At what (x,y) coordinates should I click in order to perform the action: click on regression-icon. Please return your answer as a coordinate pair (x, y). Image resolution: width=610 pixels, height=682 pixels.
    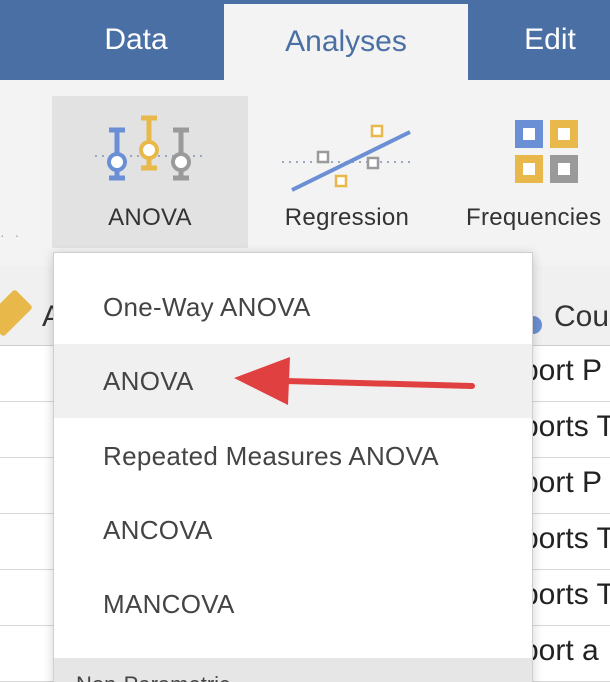
    Looking at the image, I should click on (347, 152).